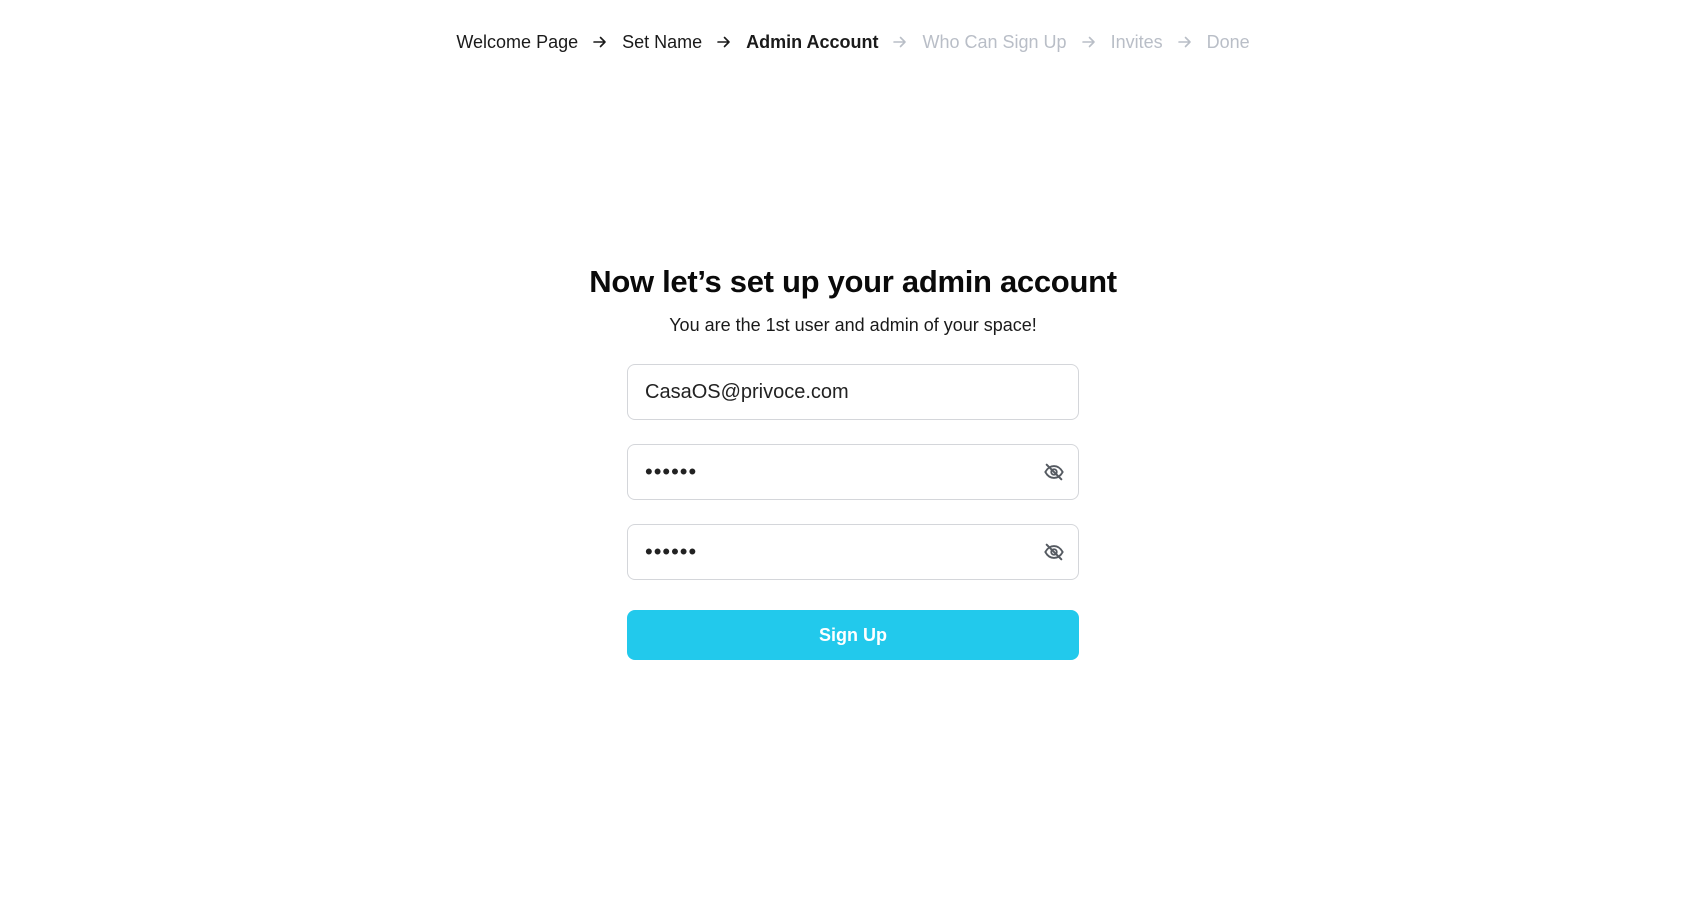 This screenshot has width=1706, height=922. What do you see at coordinates (853, 635) in the screenshot?
I see `sign-up-button: Sign Up` at bounding box center [853, 635].